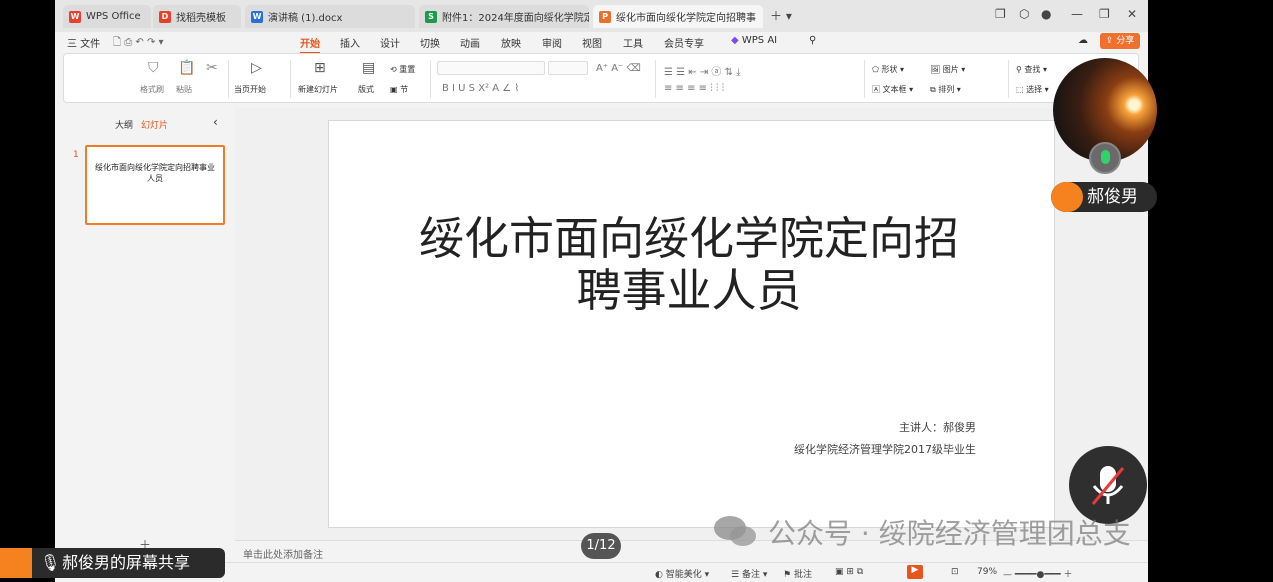  What do you see at coordinates (83, 42) in the screenshot?
I see `menu-file: 三 文件` at bounding box center [83, 42].